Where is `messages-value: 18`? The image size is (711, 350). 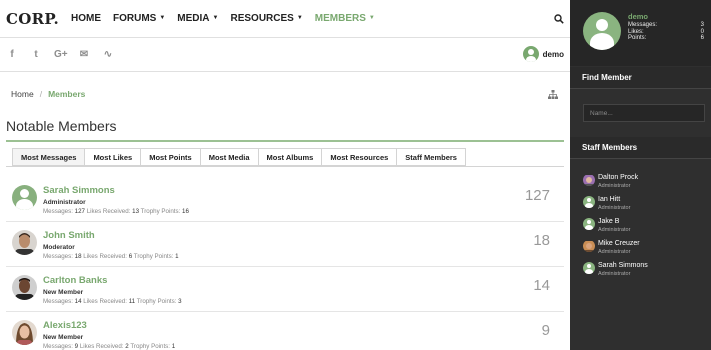 messages-value: 18 is located at coordinates (78, 256).